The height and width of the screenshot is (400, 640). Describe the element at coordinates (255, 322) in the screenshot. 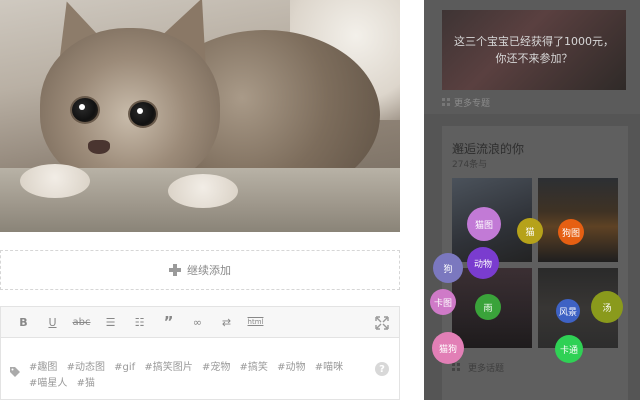

I see `html-button: html` at that location.